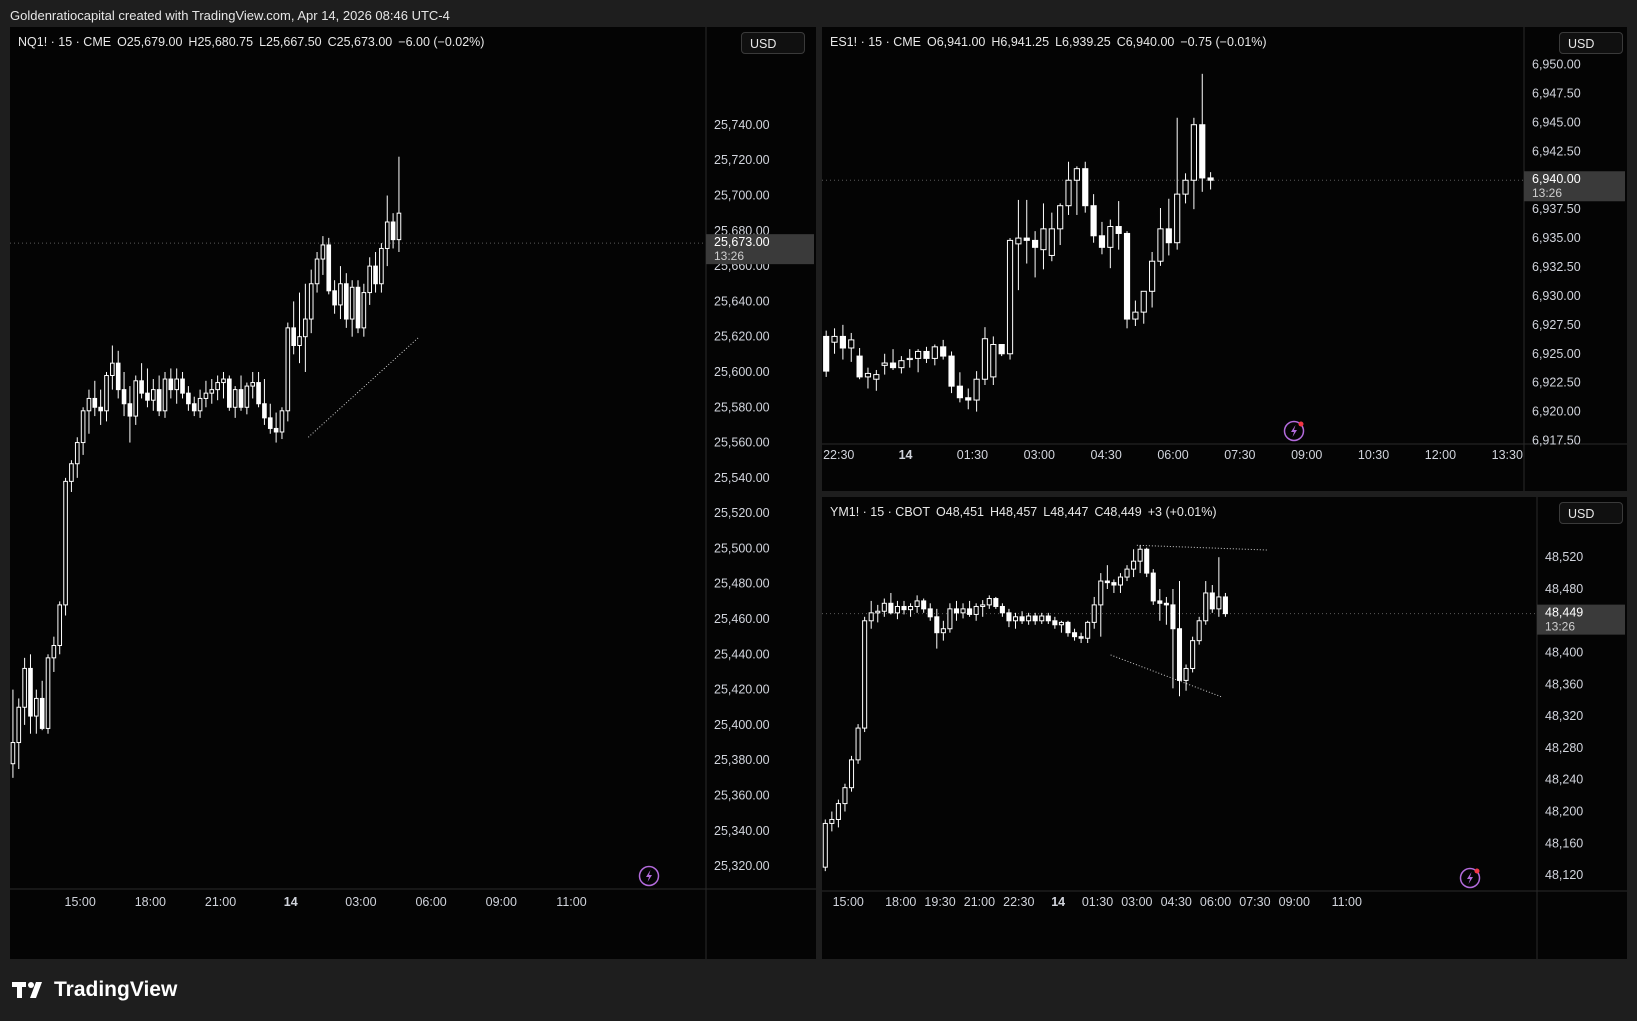 Image resolution: width=1637 pixels, height=1021 pixels. Describe the element at coordinates (742, 866) in the screenshot. I see `nq-ytick-label: 25,320.00` at that location.